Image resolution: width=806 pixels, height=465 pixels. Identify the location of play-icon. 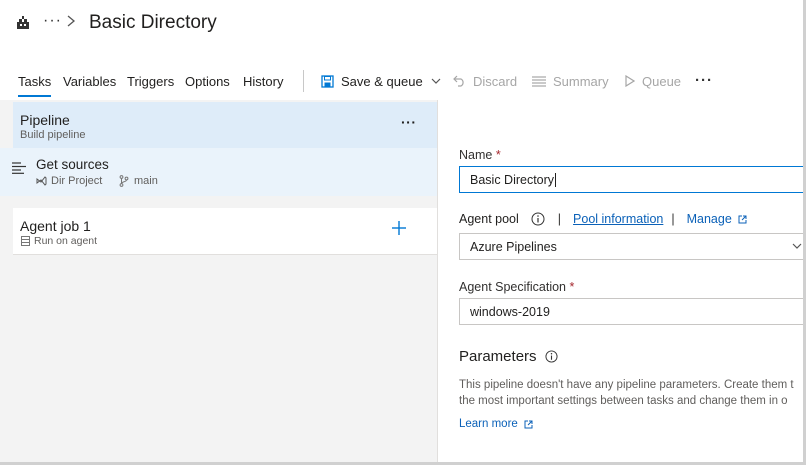
(630, 81).